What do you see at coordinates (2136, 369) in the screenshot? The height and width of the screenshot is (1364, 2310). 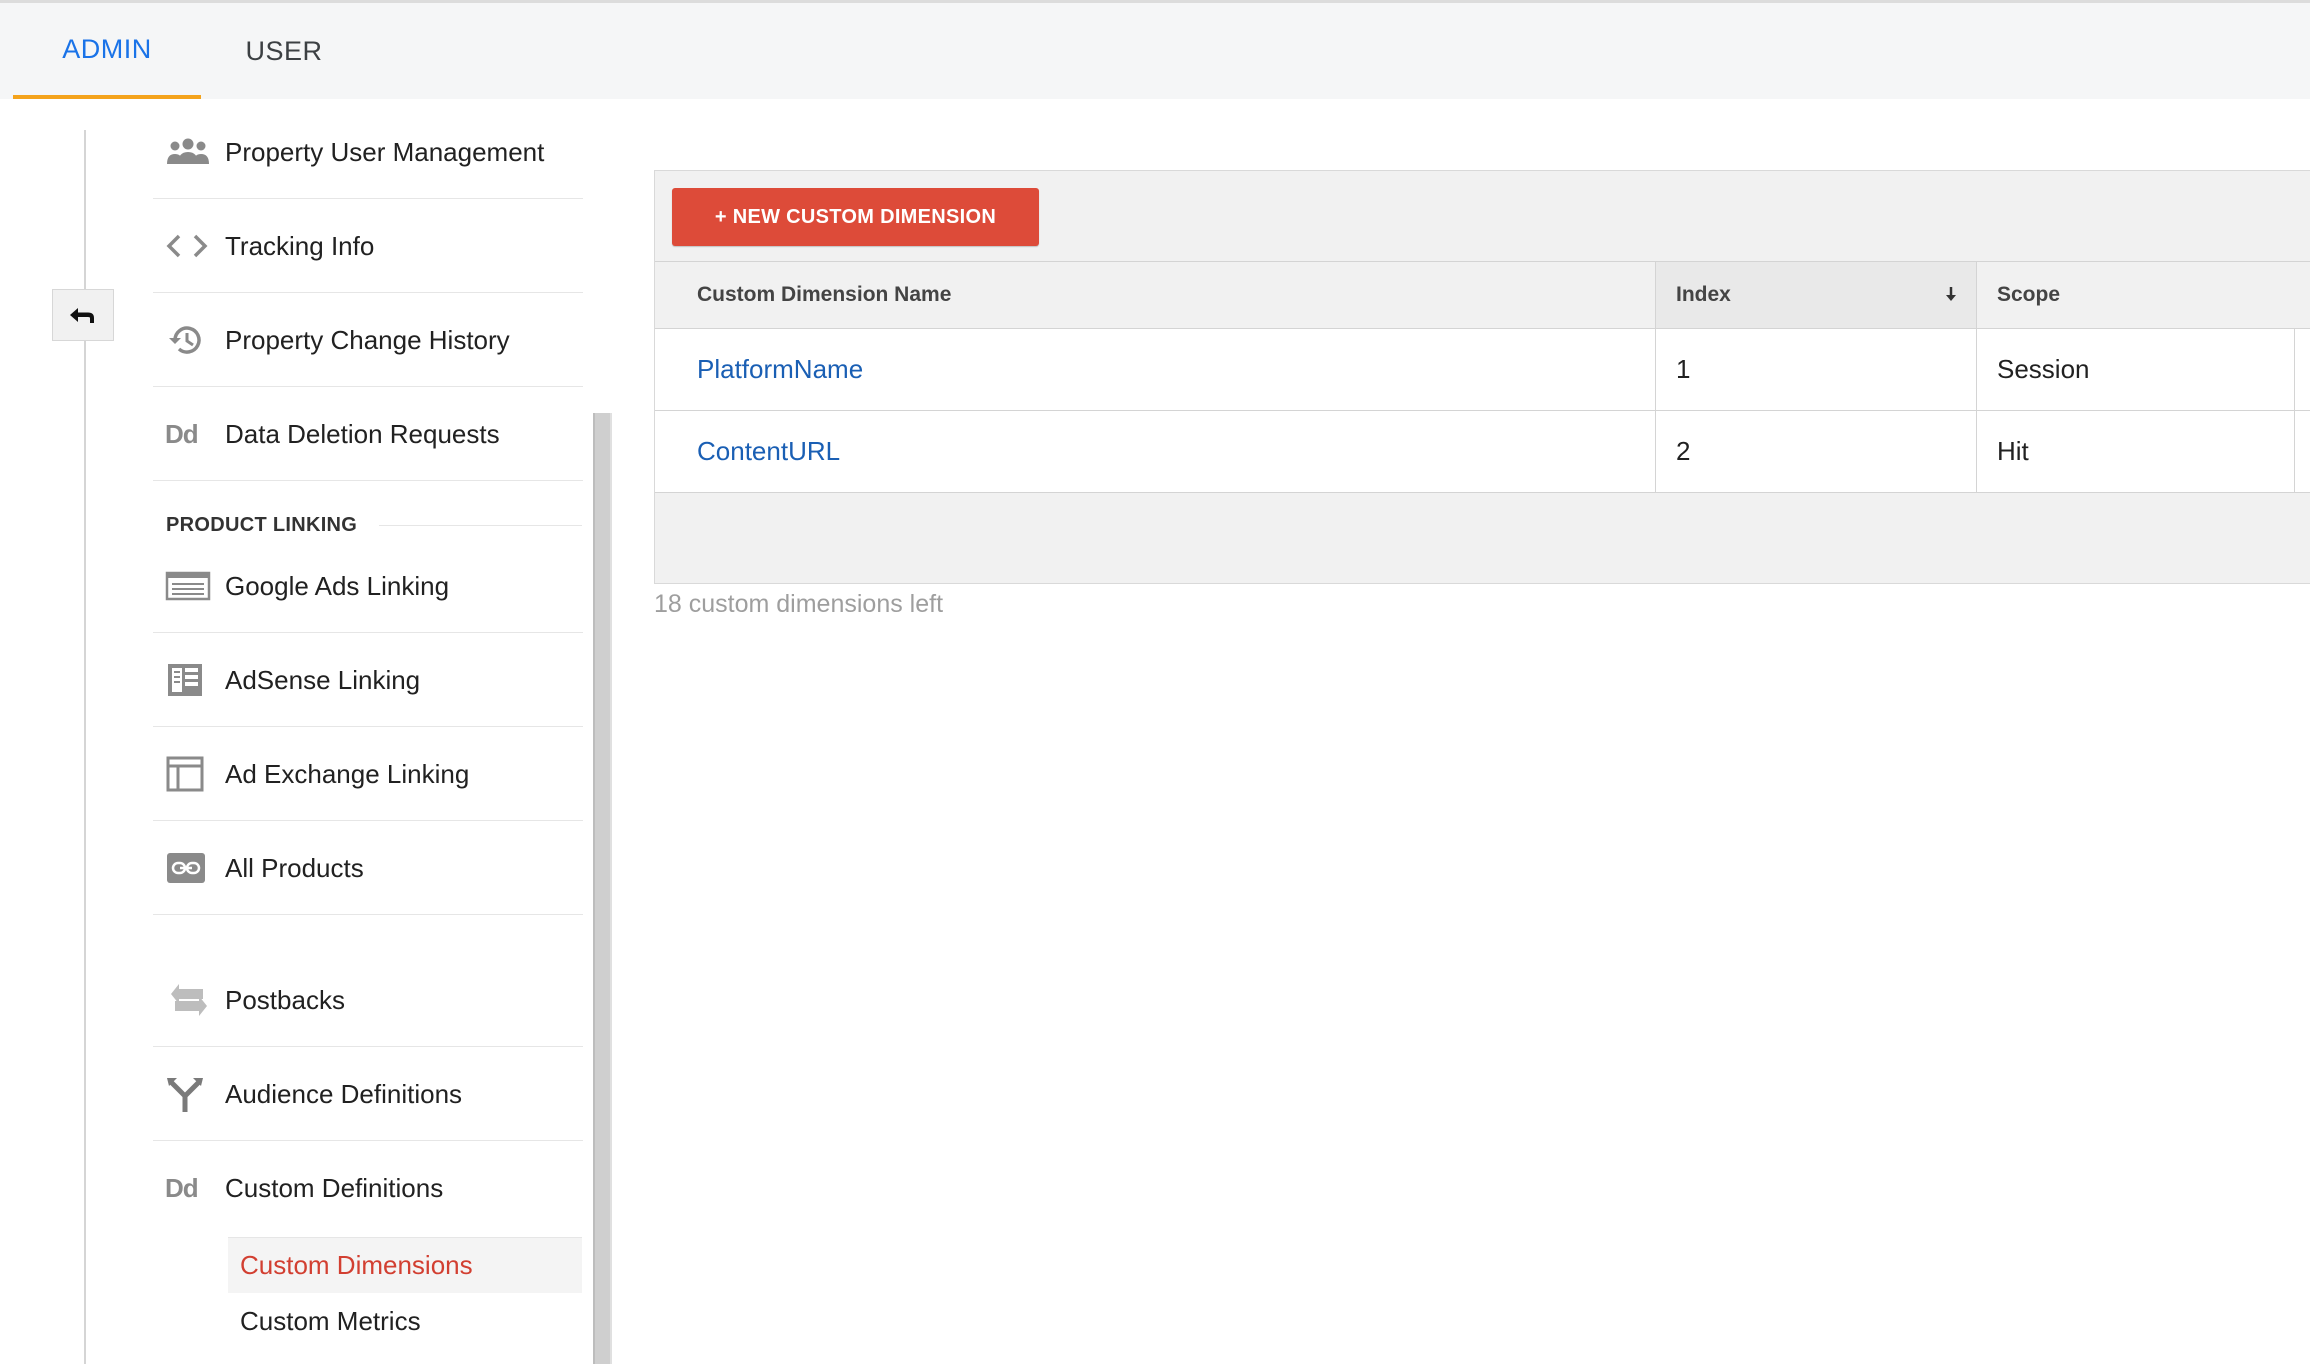 I see `cell-scope: Session` at bounding box center [2136, 369].